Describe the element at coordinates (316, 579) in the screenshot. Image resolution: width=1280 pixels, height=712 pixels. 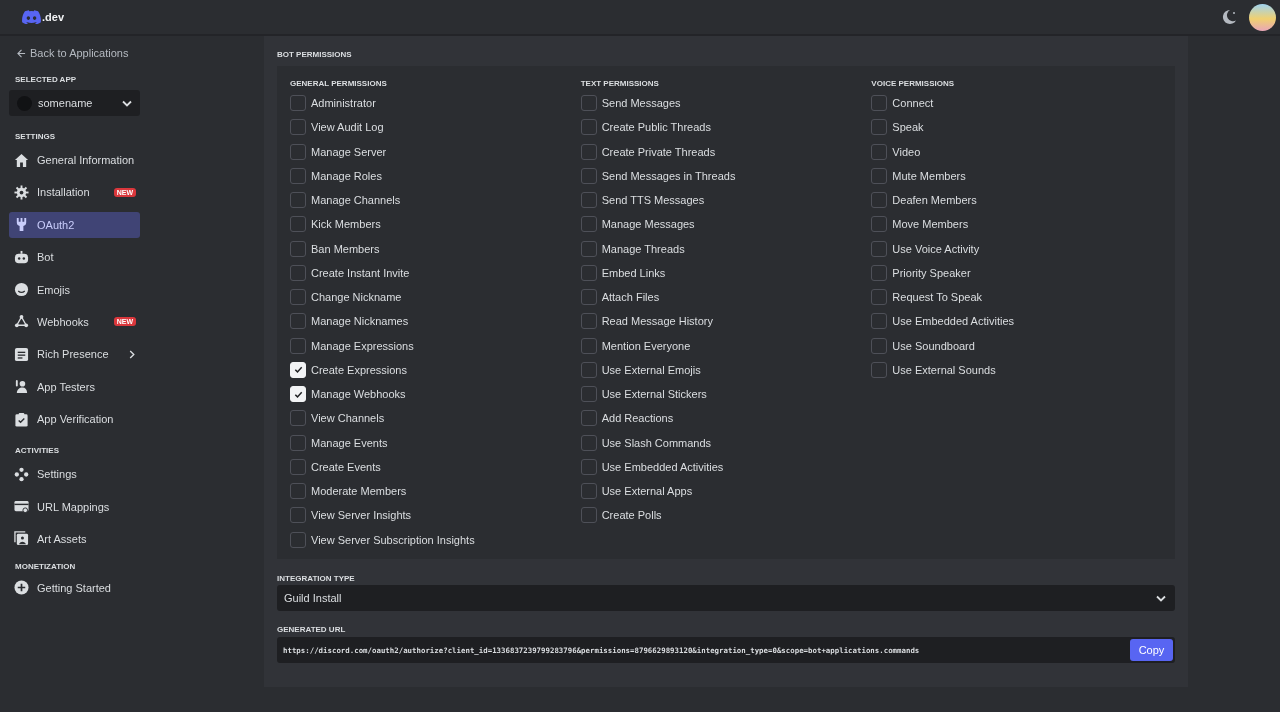
I see `section-heading: INTEGRATION TYPE` at that location.